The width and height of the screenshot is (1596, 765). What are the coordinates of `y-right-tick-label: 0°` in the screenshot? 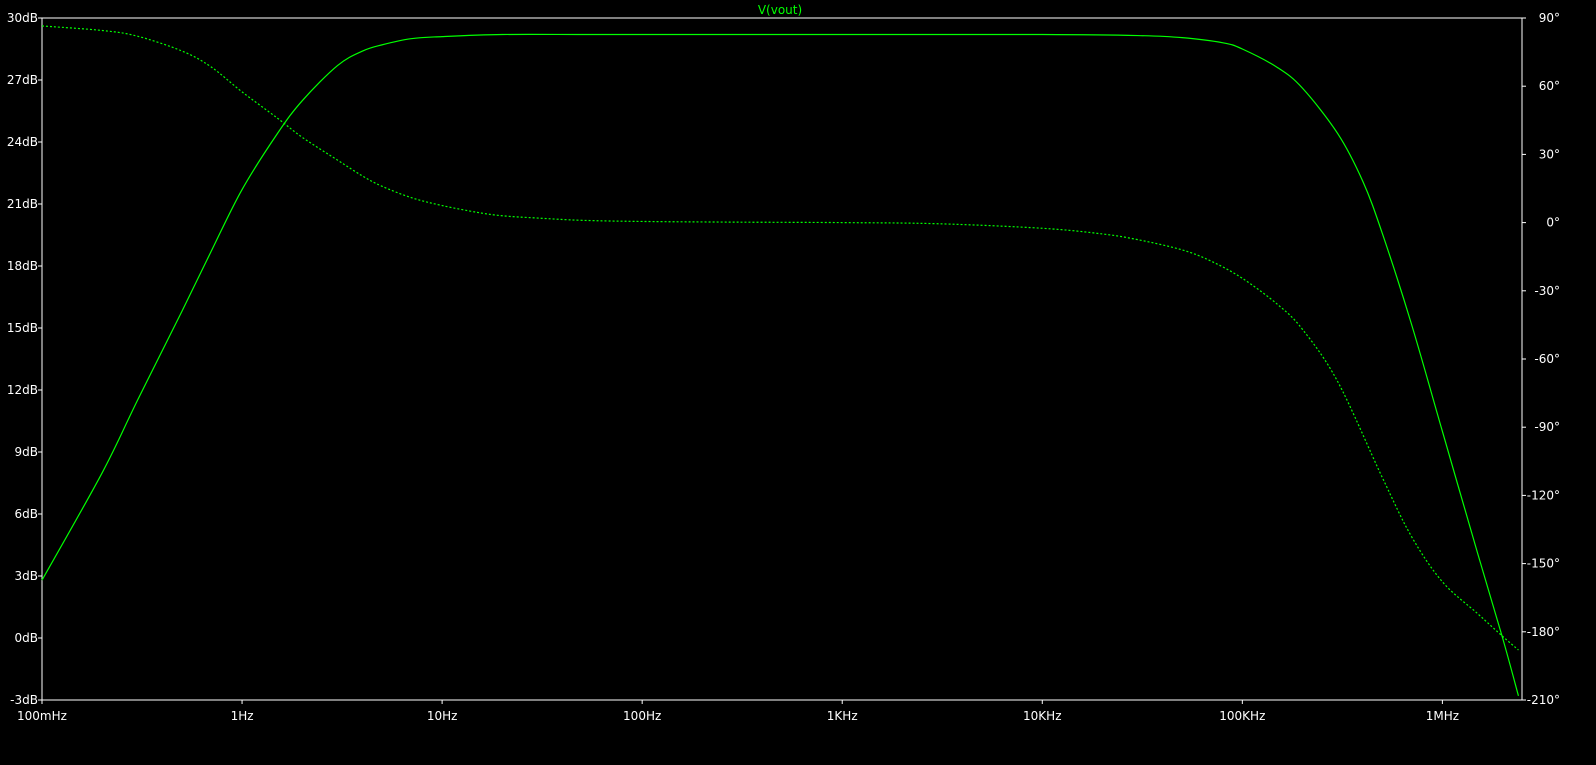 It's located at (1553, 223).